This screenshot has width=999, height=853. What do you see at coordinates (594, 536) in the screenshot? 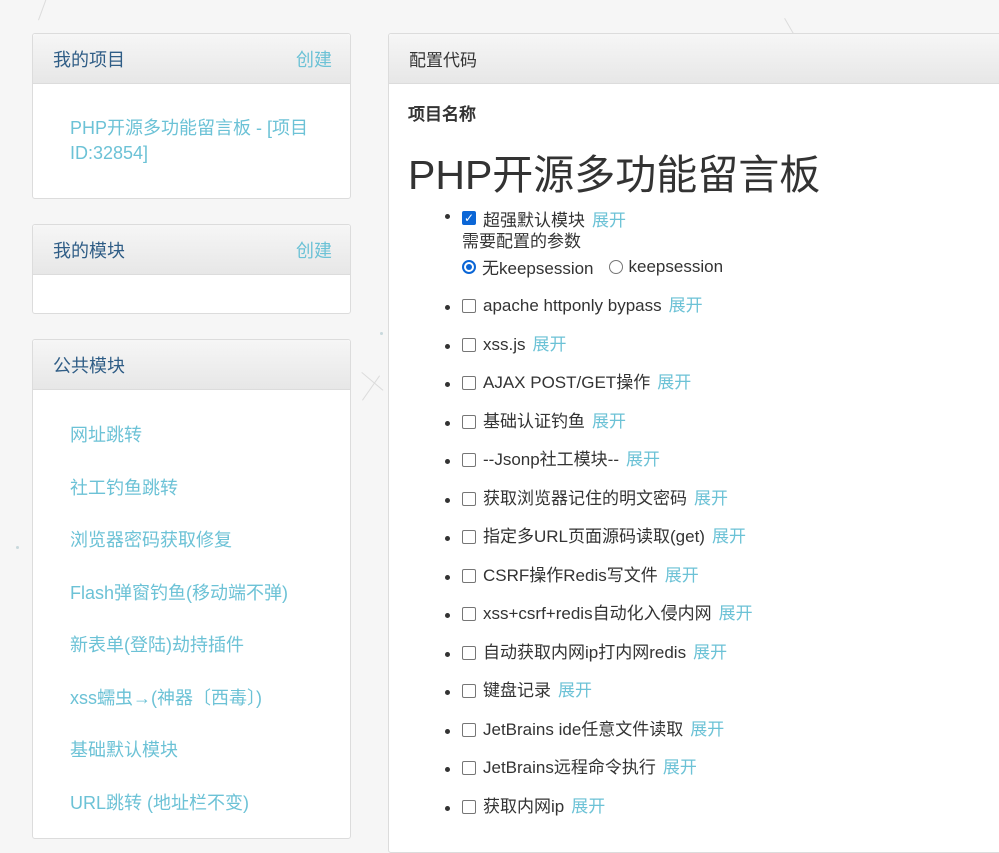
I see `module-label: 指定多URL页面源码读取(get)` at bounding box center [594, 536].